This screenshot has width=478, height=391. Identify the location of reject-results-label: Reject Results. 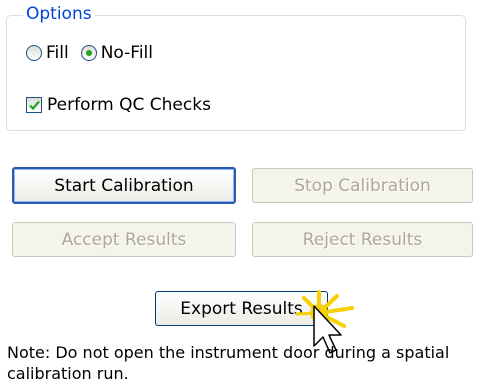
(362, 239).